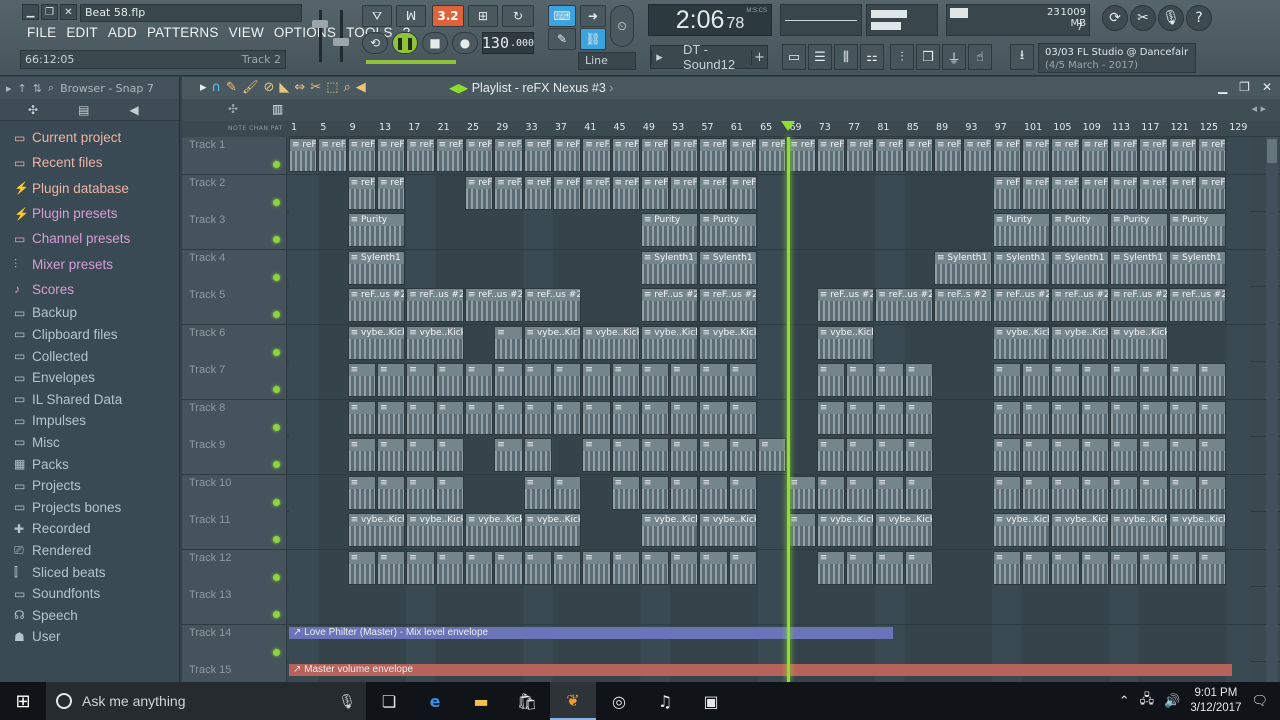 This screenshot has width=1280, height=720. Describe the element at coordinates (448, 16) in the screenshot. I see `pattern-display-button: 3.2` at that location.